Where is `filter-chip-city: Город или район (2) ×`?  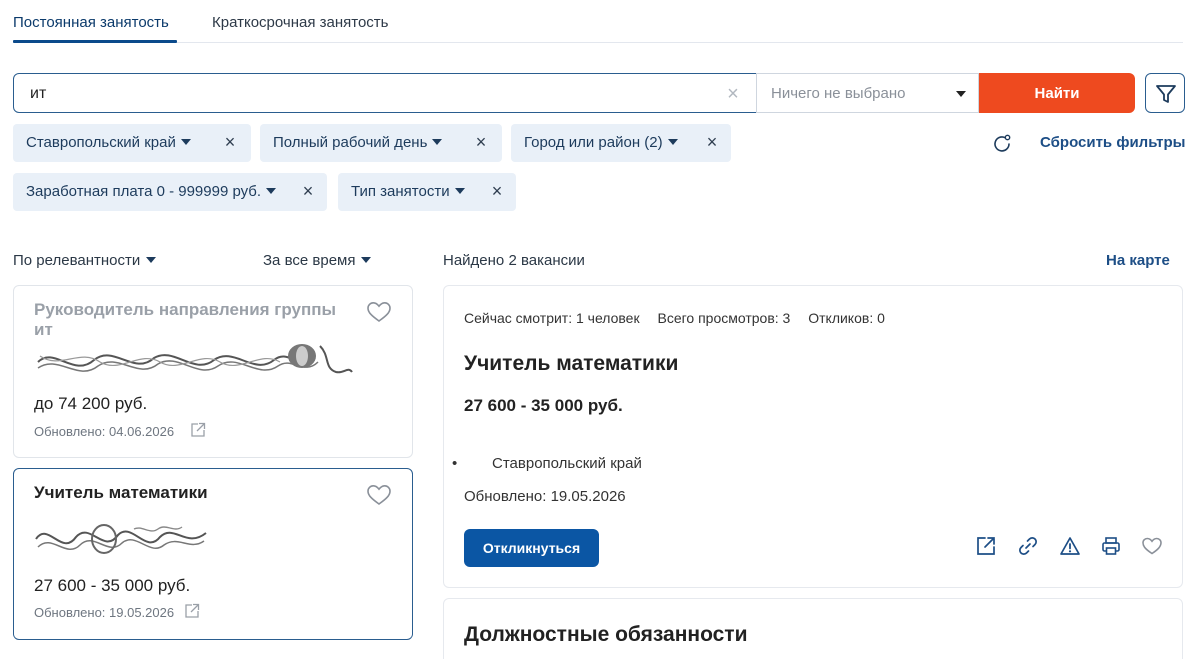 filter-chip-city: Город или район (2) × is located at coordinates (621, 143).